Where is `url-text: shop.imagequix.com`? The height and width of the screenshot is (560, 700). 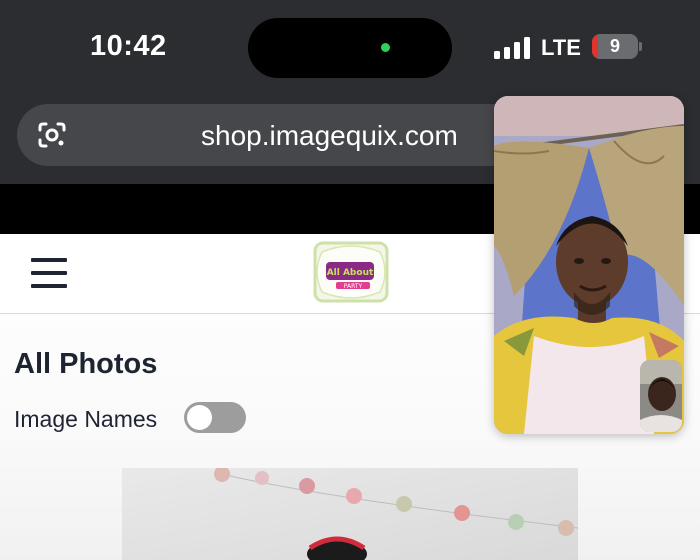 url-text: shop.imagequix.com is located at coordinates (329, 136).